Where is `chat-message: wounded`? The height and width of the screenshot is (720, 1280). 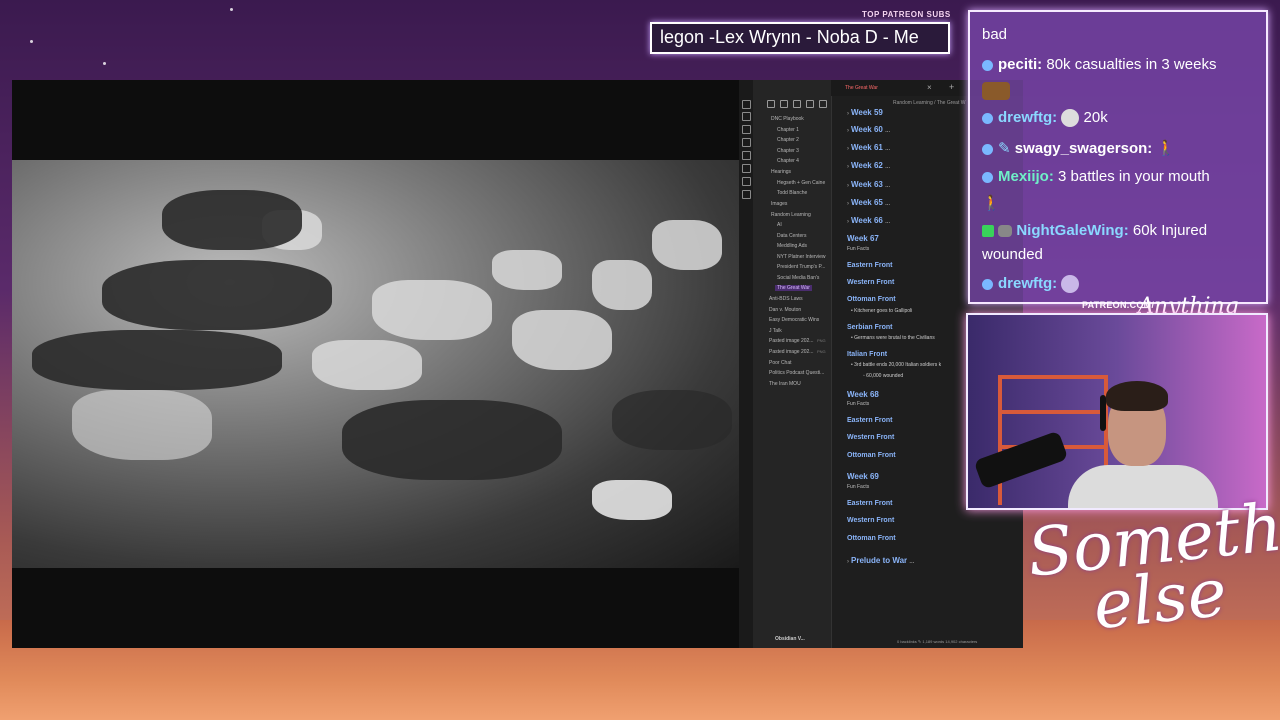 chat-message: wounded is located at coordinates (1012, 254).